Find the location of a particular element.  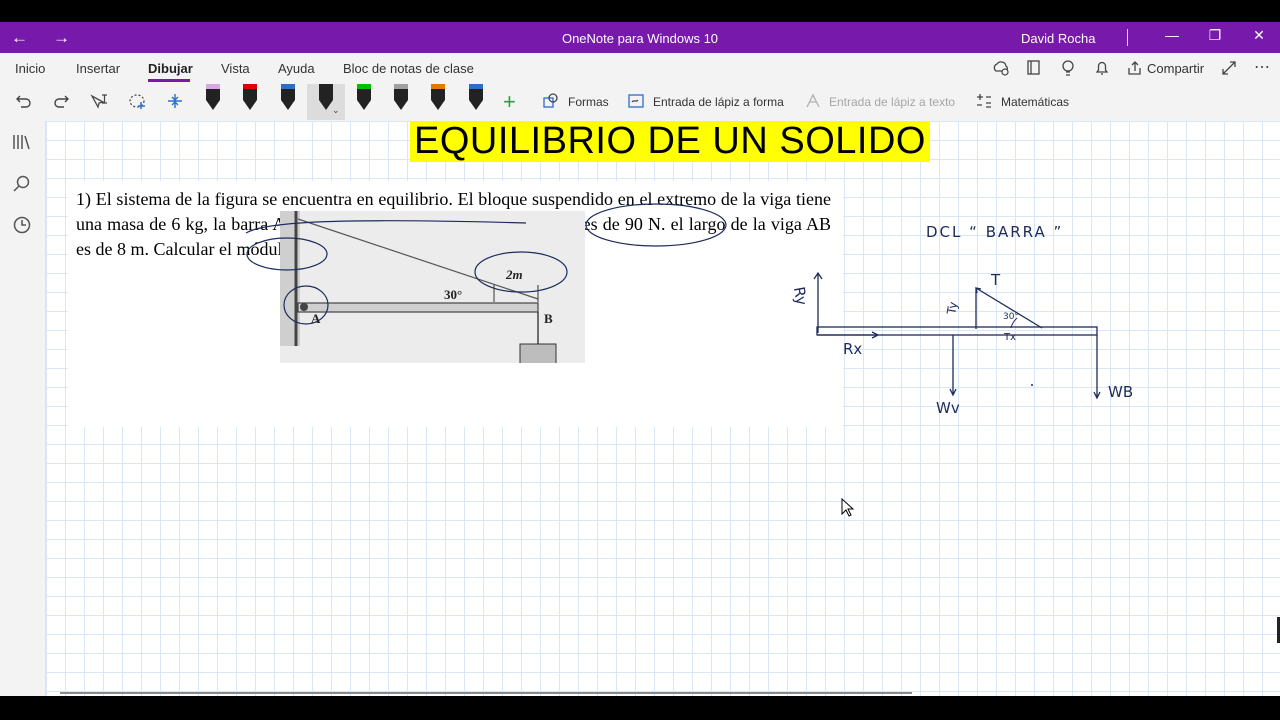

dcl-label-wv: Wv is located at coordinates (948, 408).